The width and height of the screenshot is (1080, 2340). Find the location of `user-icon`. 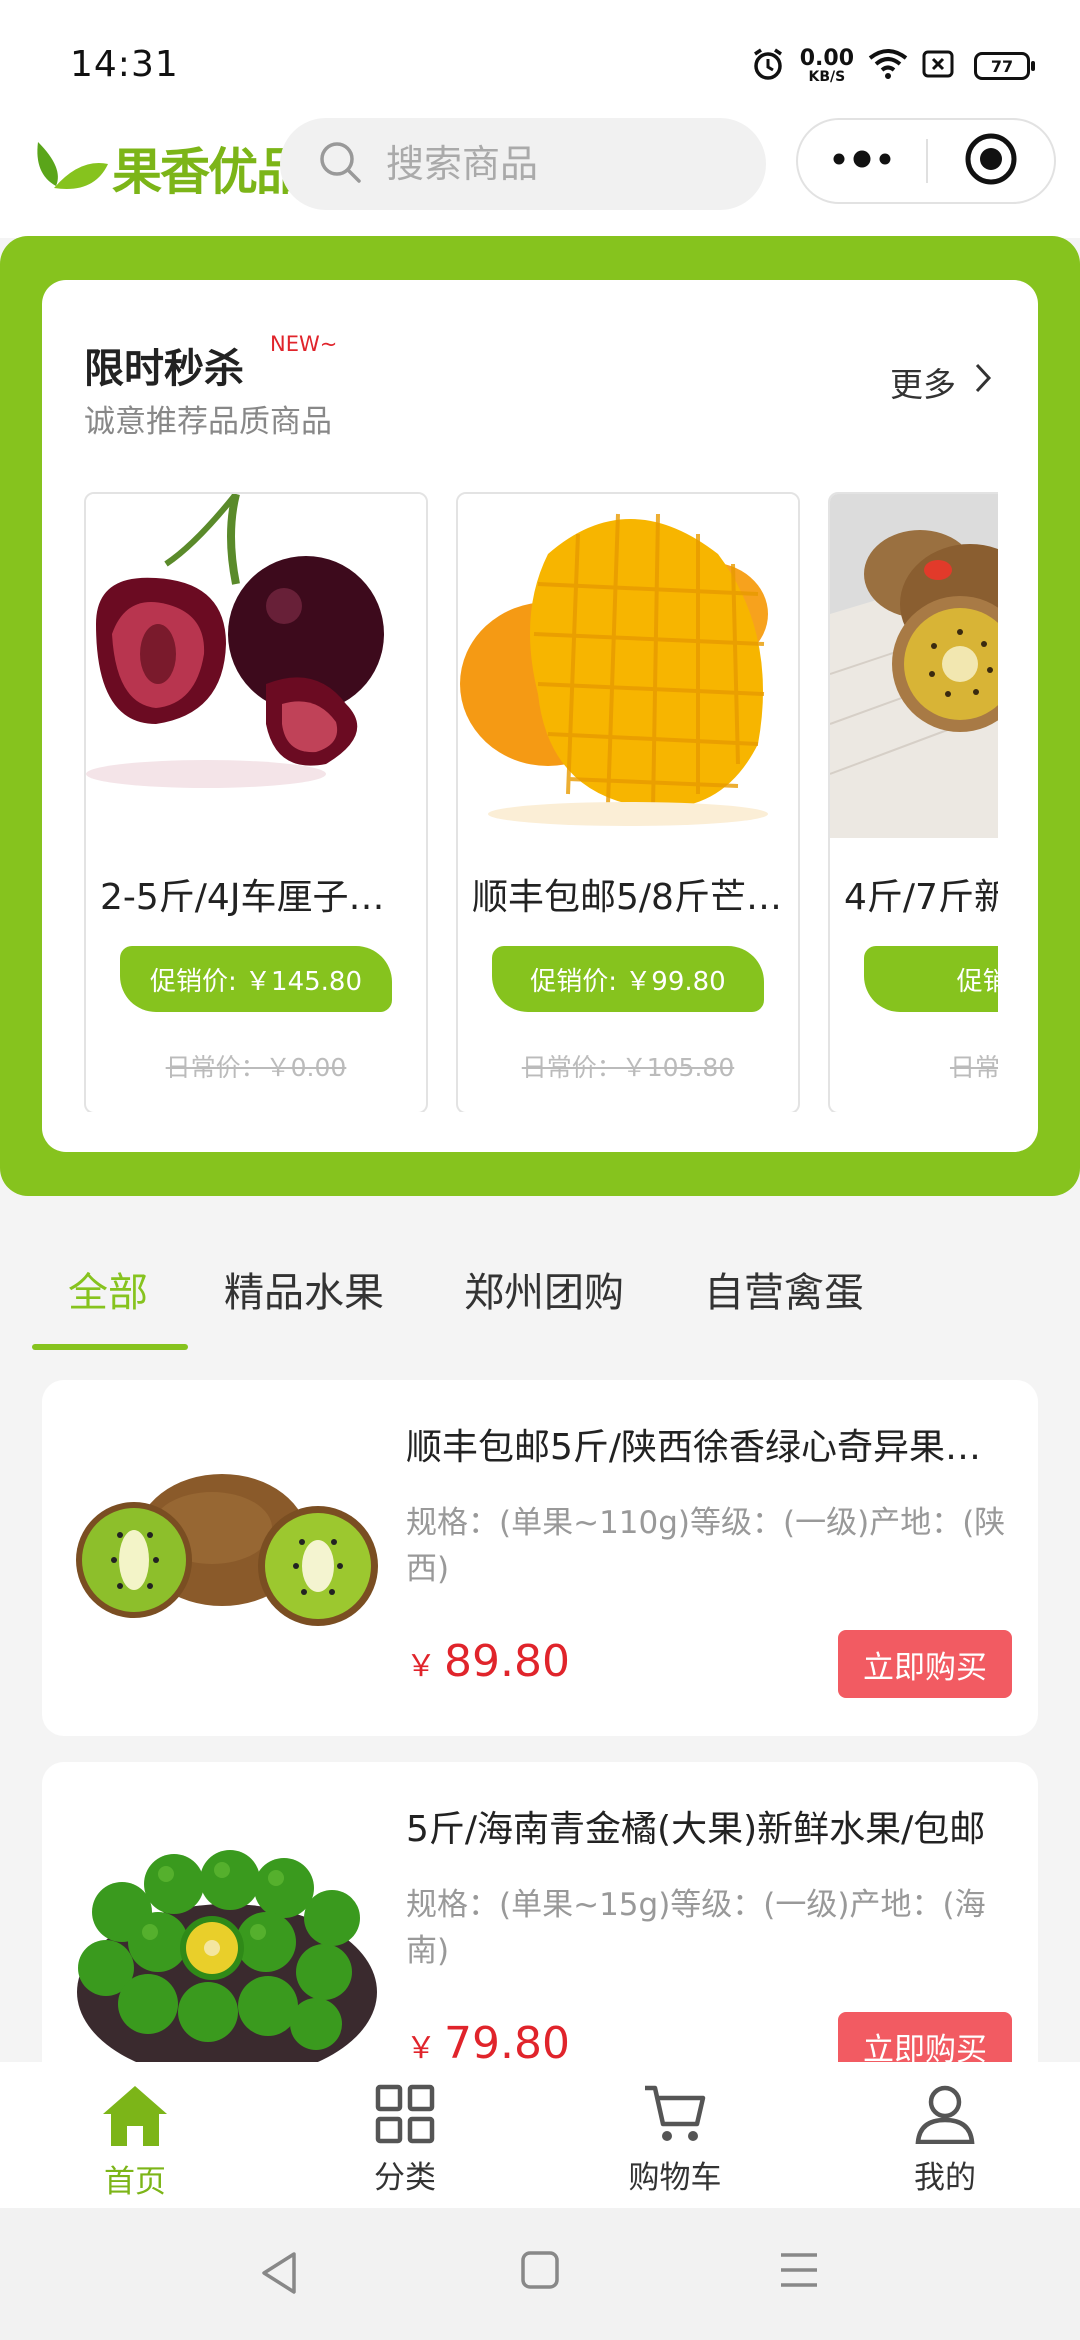

user-icon is located at coordinates (945, 2114).